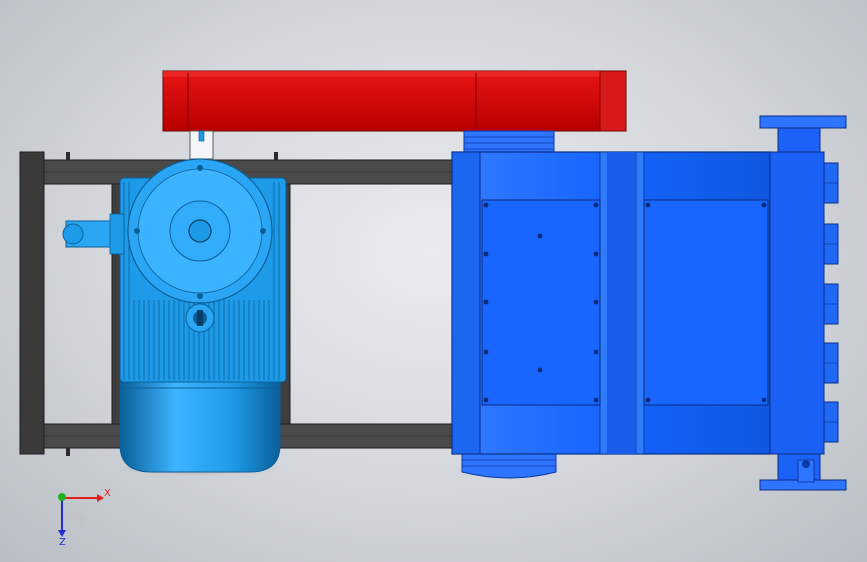 The image size is (867, 562). Describe the element at coordinates (107, 493) in the screenshot. I see `x-axis-label: X` at that location.